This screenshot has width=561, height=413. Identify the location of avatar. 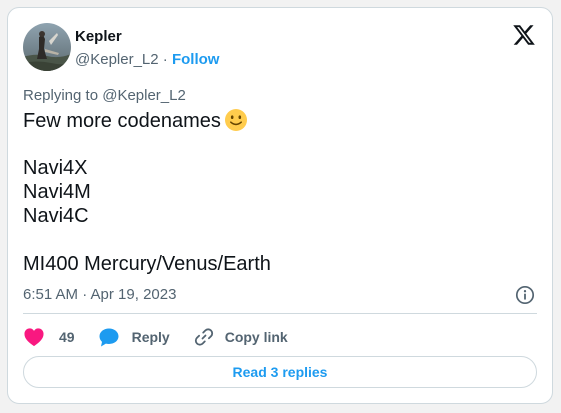
(47, 47).